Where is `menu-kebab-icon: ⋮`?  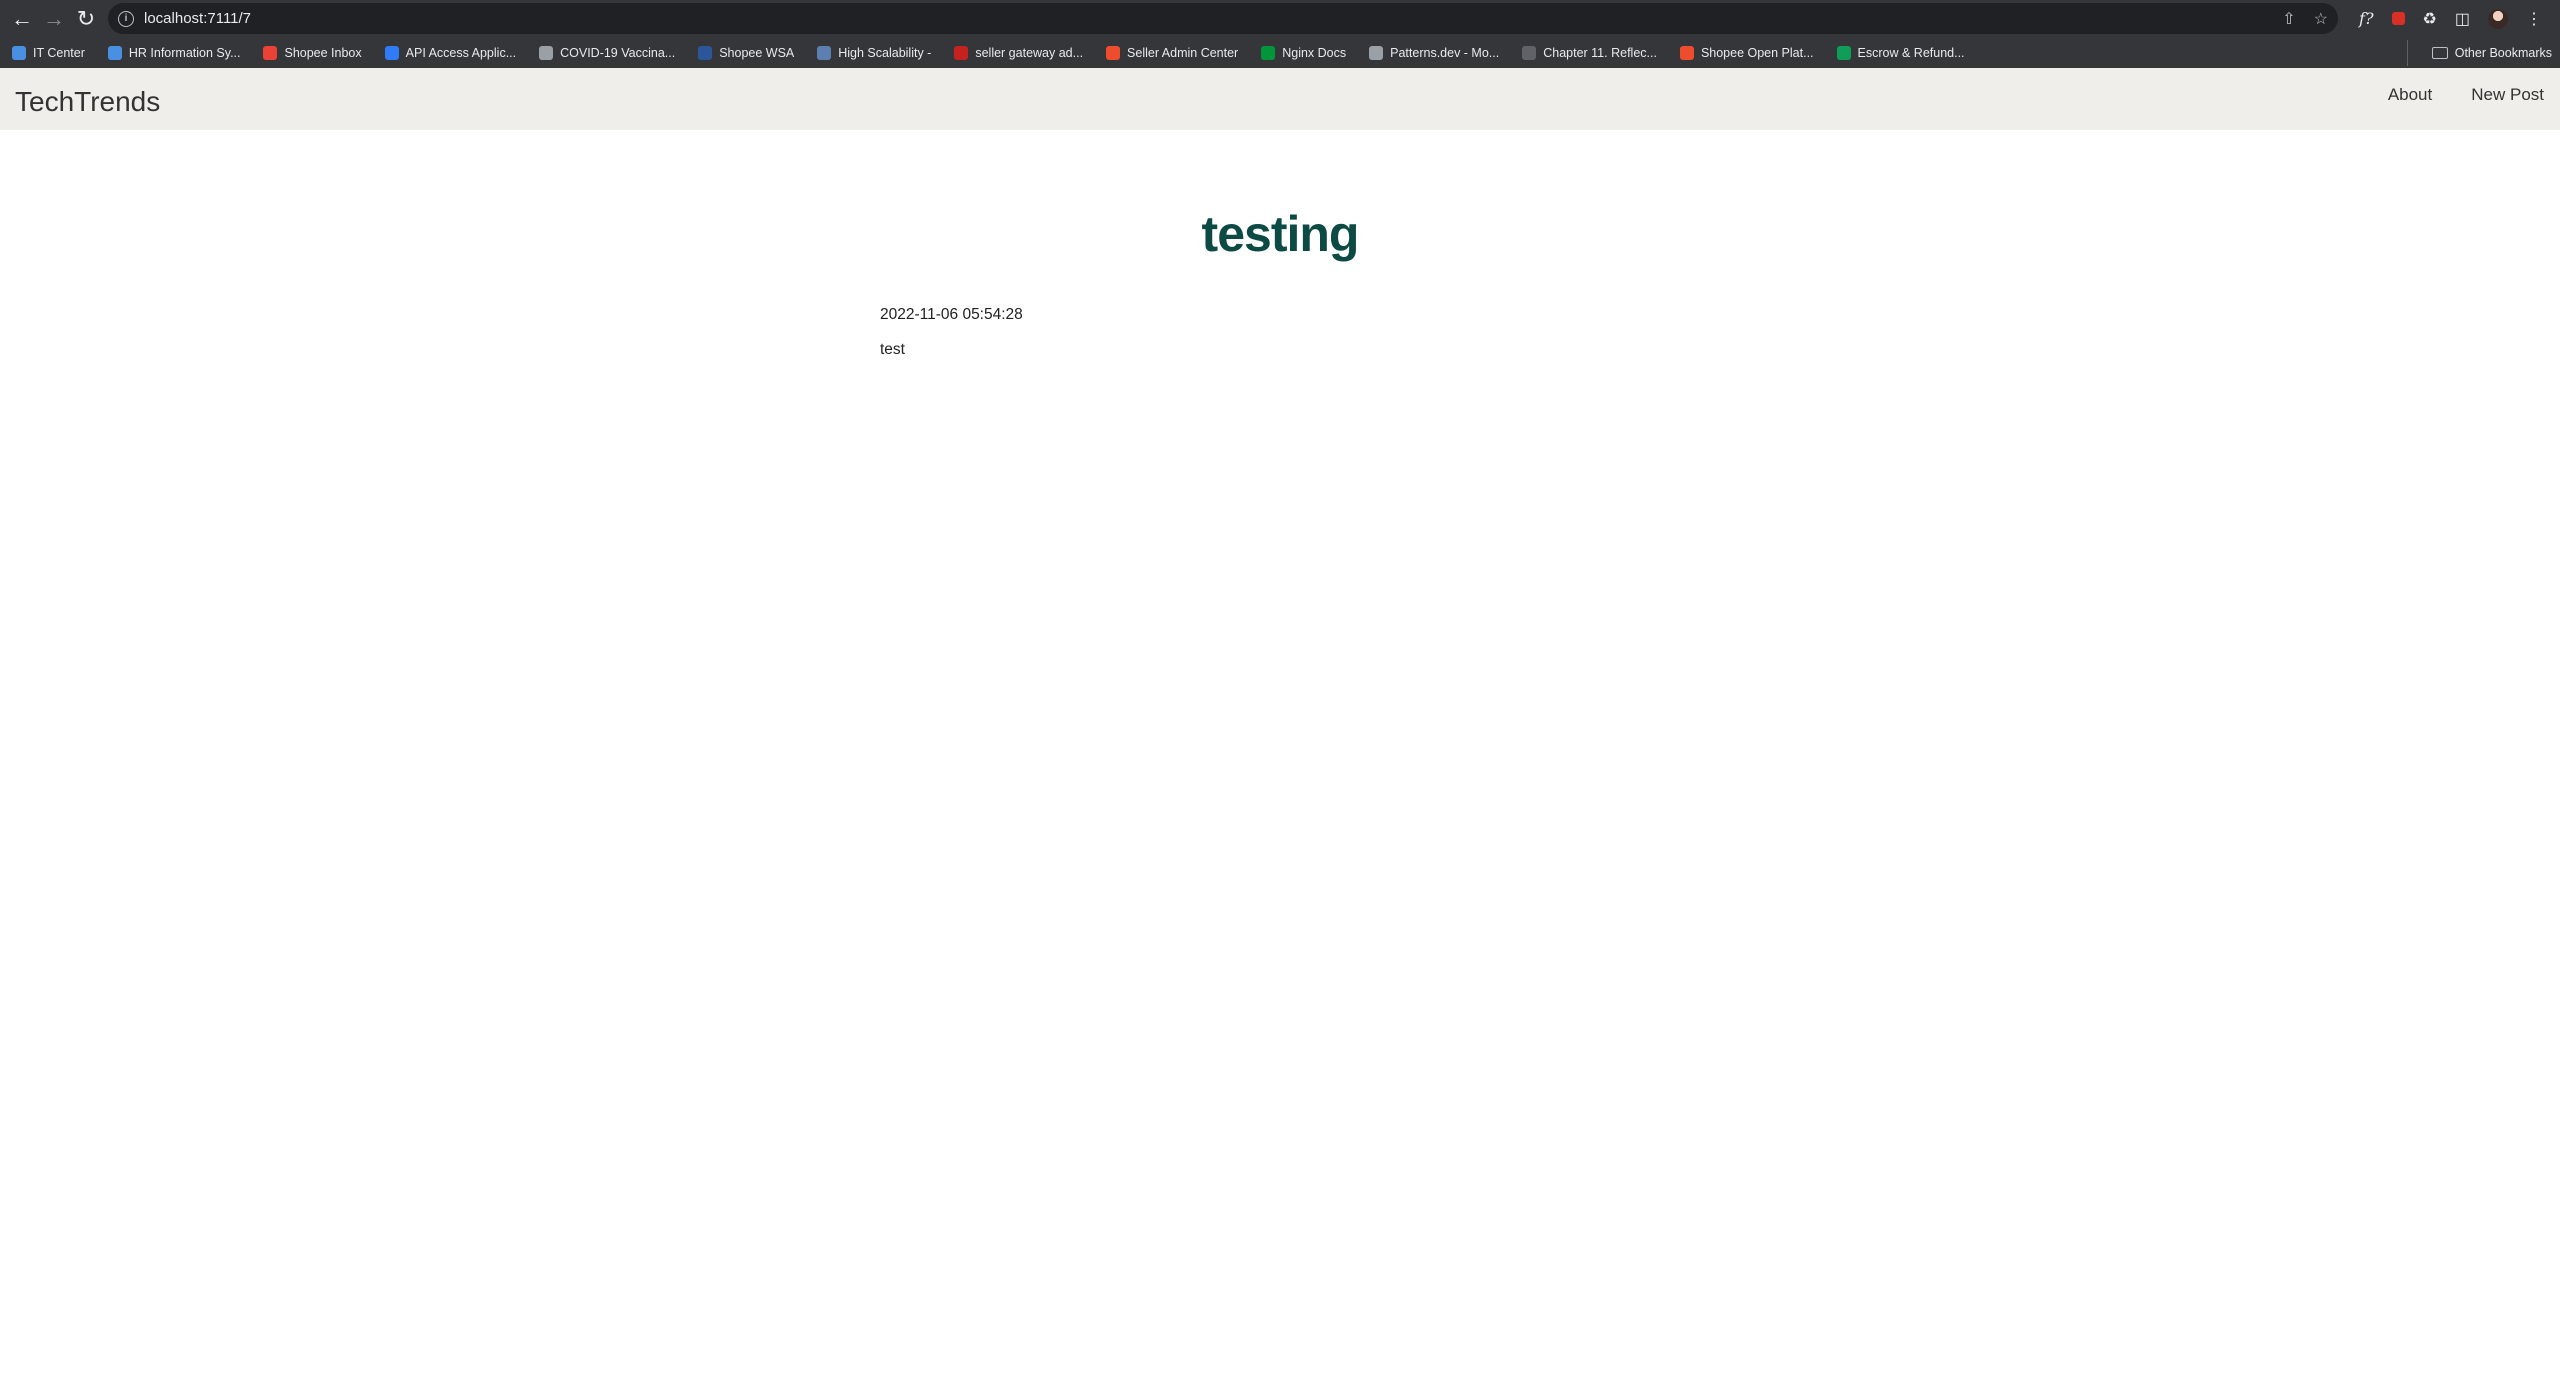 menu-kebab-icon: ⋮ is located at coordinates (2534, 19).